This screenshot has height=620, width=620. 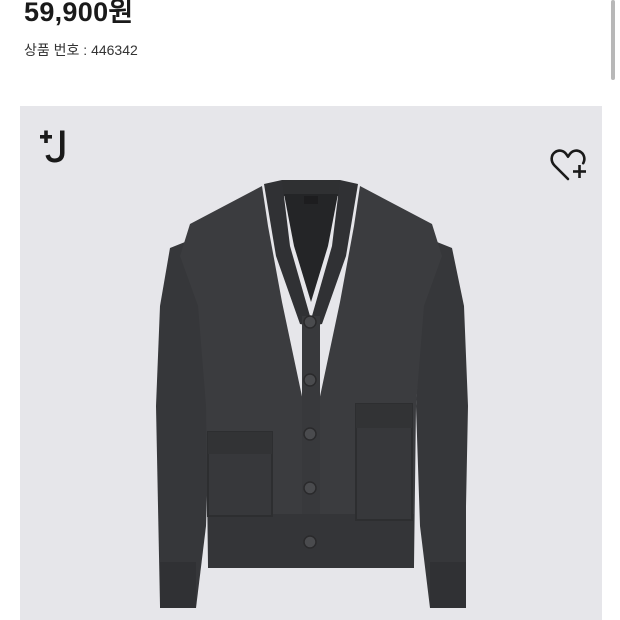 I want to click on pocket-right-rib, so click(x=384, y=416).